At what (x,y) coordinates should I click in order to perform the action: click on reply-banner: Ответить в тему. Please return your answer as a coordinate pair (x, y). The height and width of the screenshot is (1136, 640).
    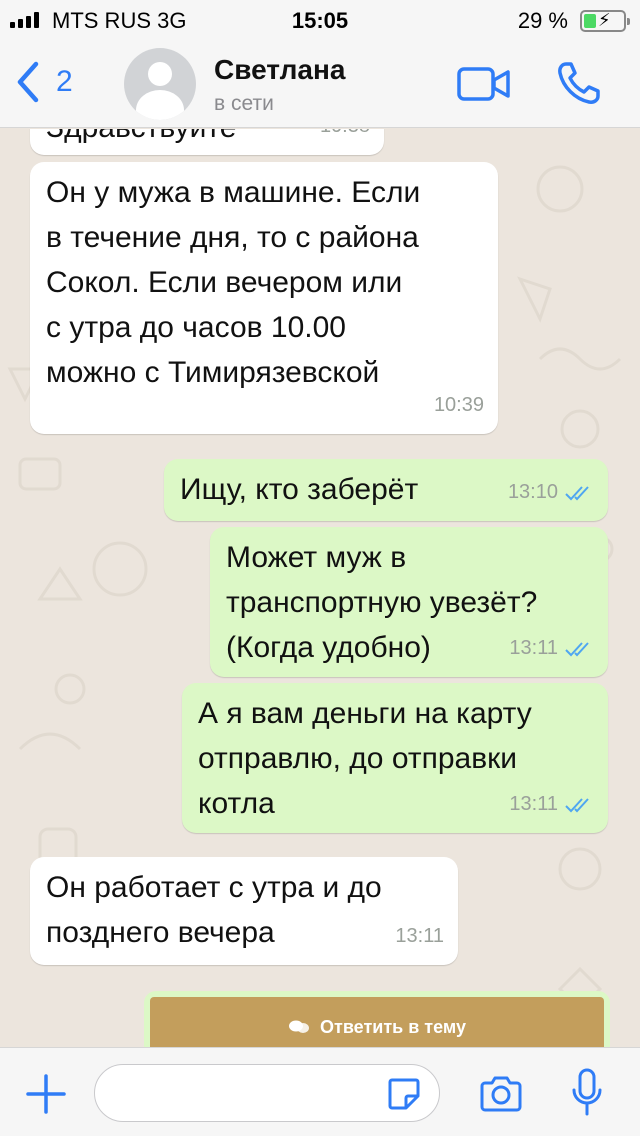
    Looking at the image, I should click on (377, 1019).